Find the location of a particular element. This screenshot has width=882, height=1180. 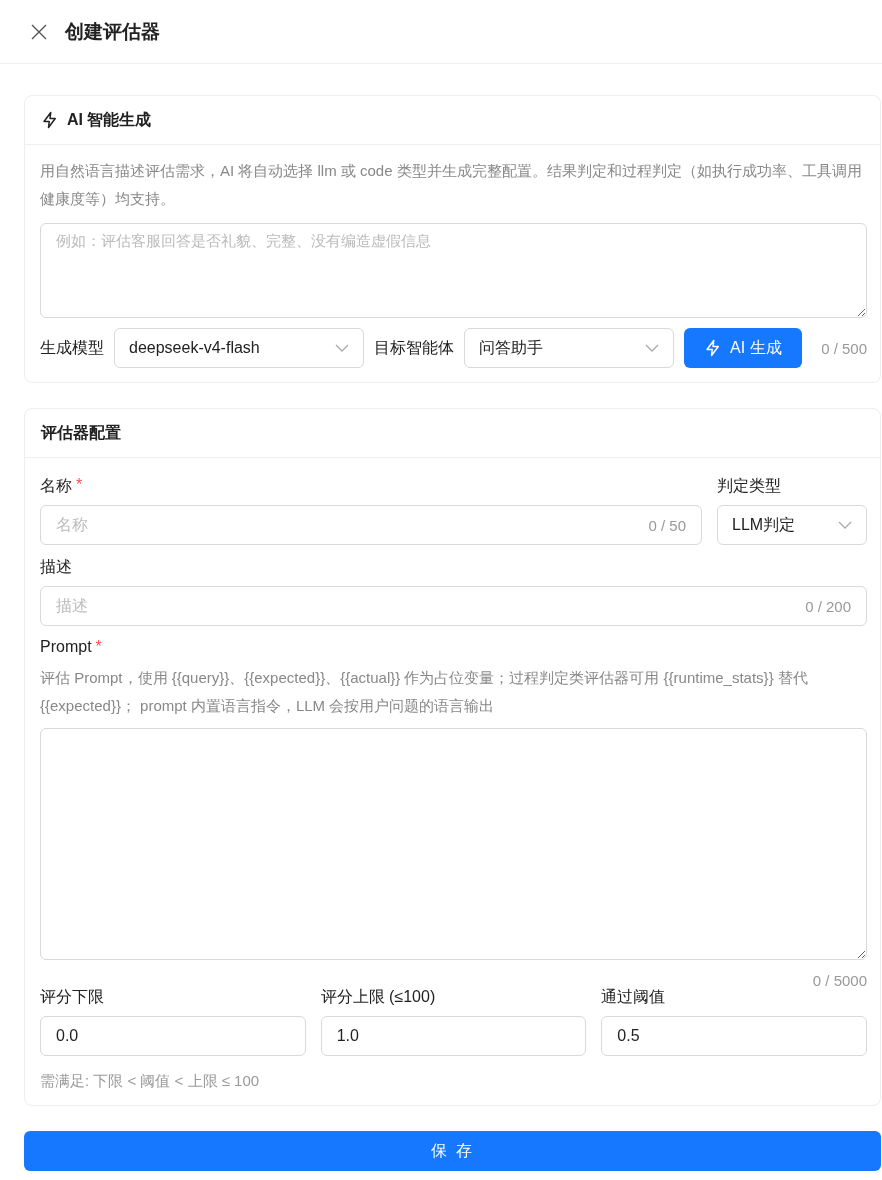

character-counter: 0 / 5000 is located at coordinates (839, 980).